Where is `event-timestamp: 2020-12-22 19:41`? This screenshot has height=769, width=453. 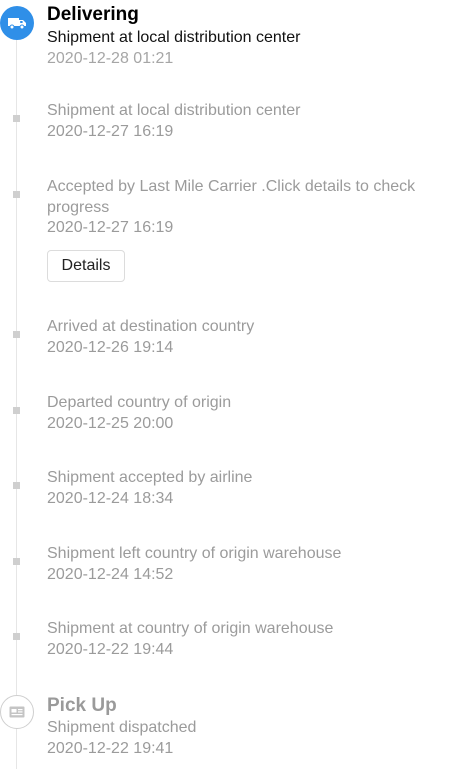
event-timestamp: 2020-12-22 19:41 is located at coordinates (110, 748).